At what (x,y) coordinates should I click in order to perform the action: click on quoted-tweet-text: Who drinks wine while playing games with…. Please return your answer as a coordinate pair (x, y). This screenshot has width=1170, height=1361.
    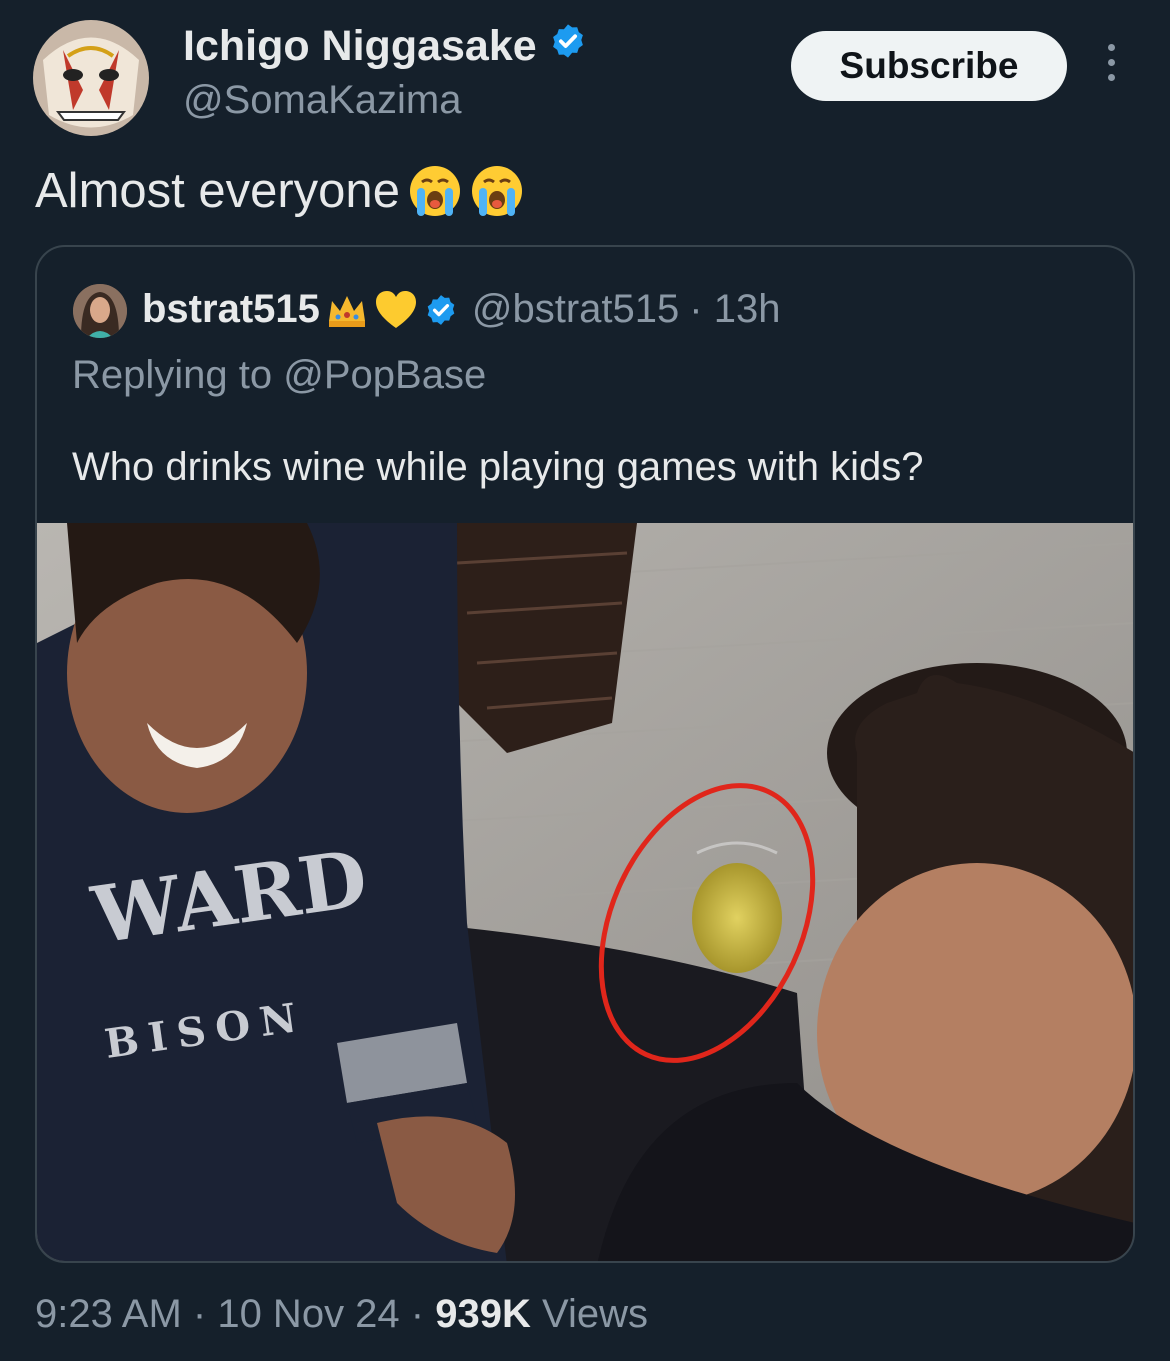
    Looking at the image, I should click on (498, 467).